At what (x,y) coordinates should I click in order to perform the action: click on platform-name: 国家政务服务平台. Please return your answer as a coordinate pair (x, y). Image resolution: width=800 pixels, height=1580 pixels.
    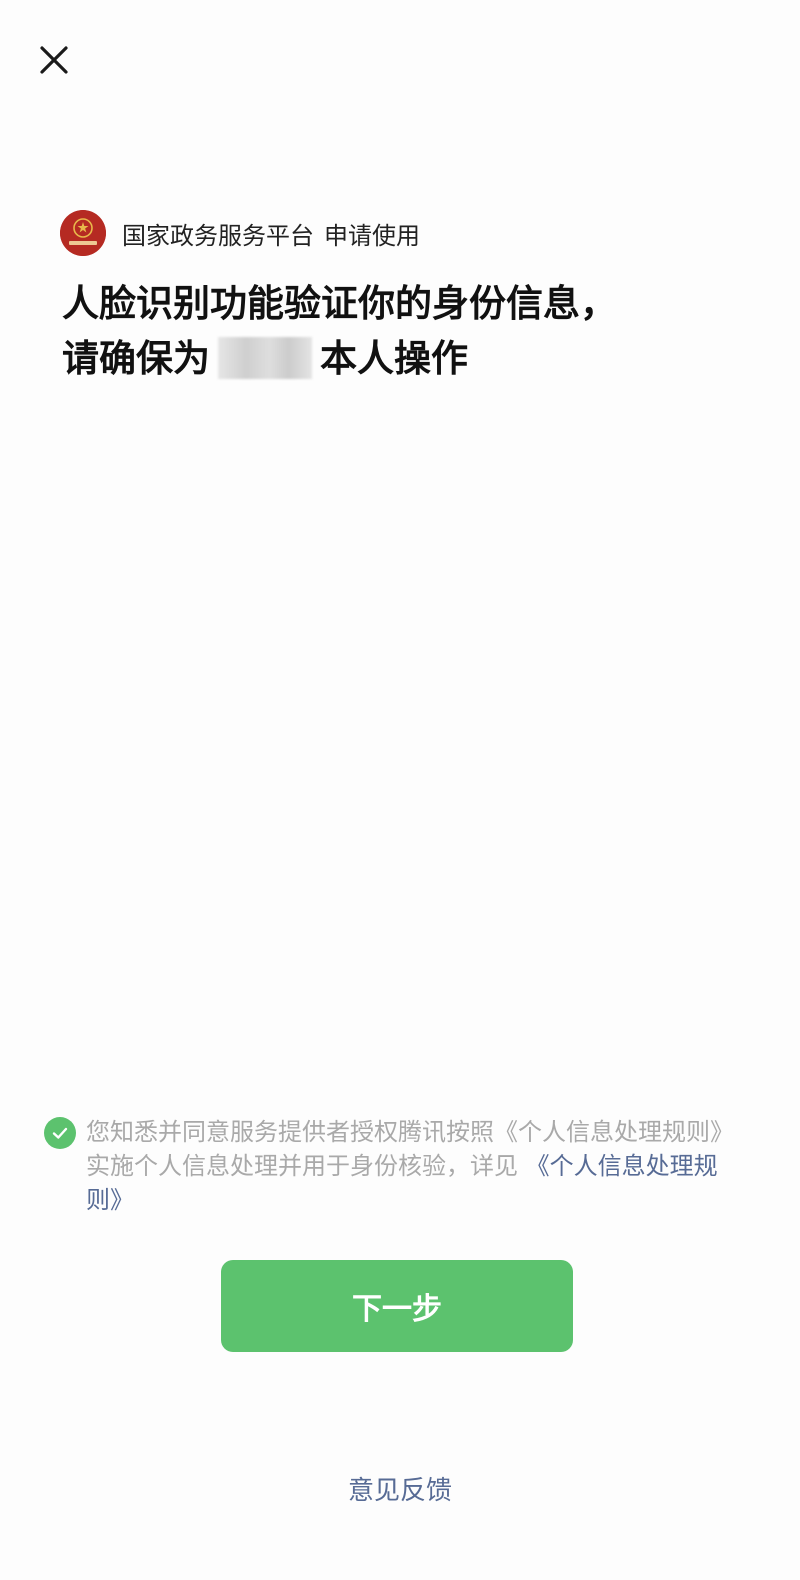
    Looking at the image, I should click on (218, 235).